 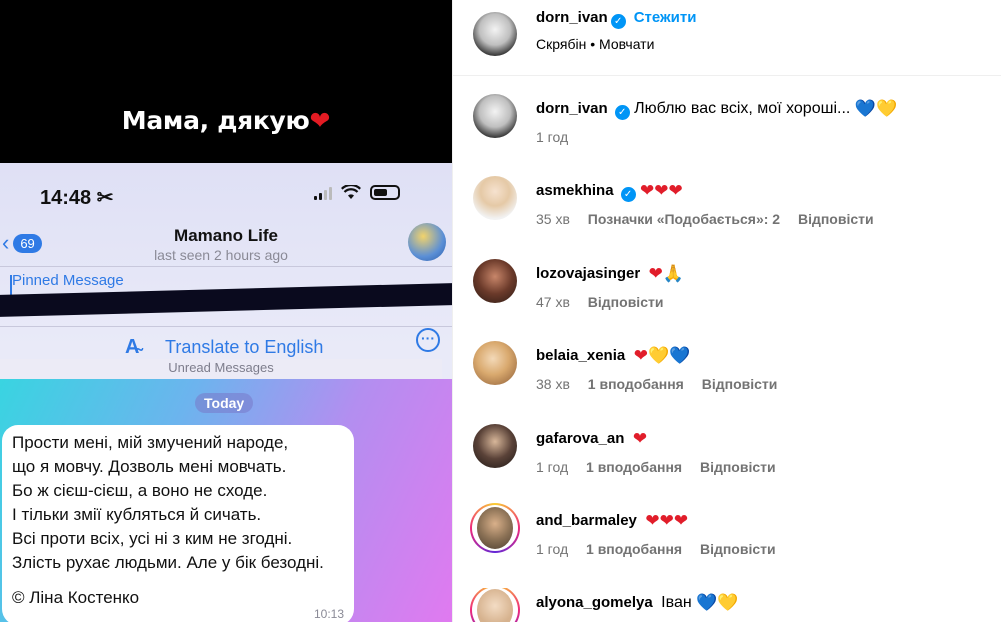 What do you see at coordinates (149, 466) in the screenshot?
I see `message-line: що я мовчу. Дозволь мені мовчать.` at bounding box center [149, 466].